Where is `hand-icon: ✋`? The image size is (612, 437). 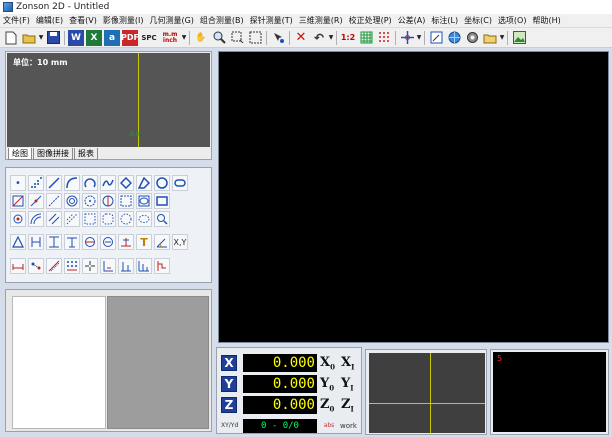
hand-icon: ✋ is located at coordinates (201, 38).